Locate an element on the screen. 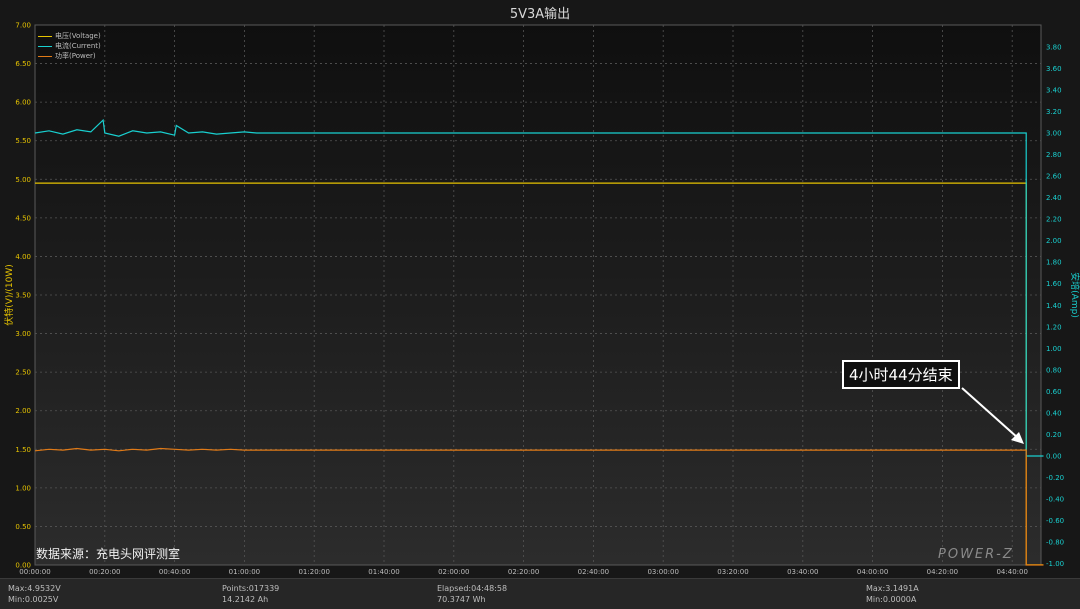 The image size is (1080, 609). y-right-tick-label: 3.20 is located at coordinates (1054, 112).